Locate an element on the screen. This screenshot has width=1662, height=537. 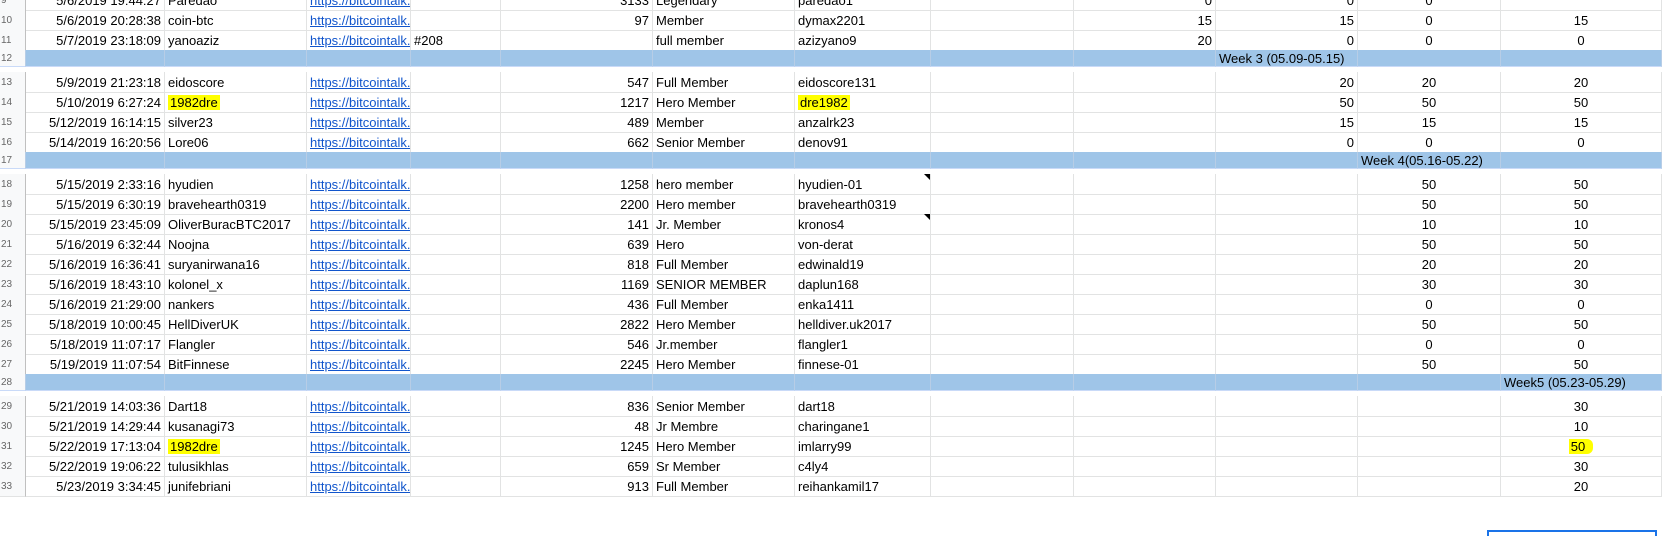
row-number: 19 is located at coordinates (13, 204).